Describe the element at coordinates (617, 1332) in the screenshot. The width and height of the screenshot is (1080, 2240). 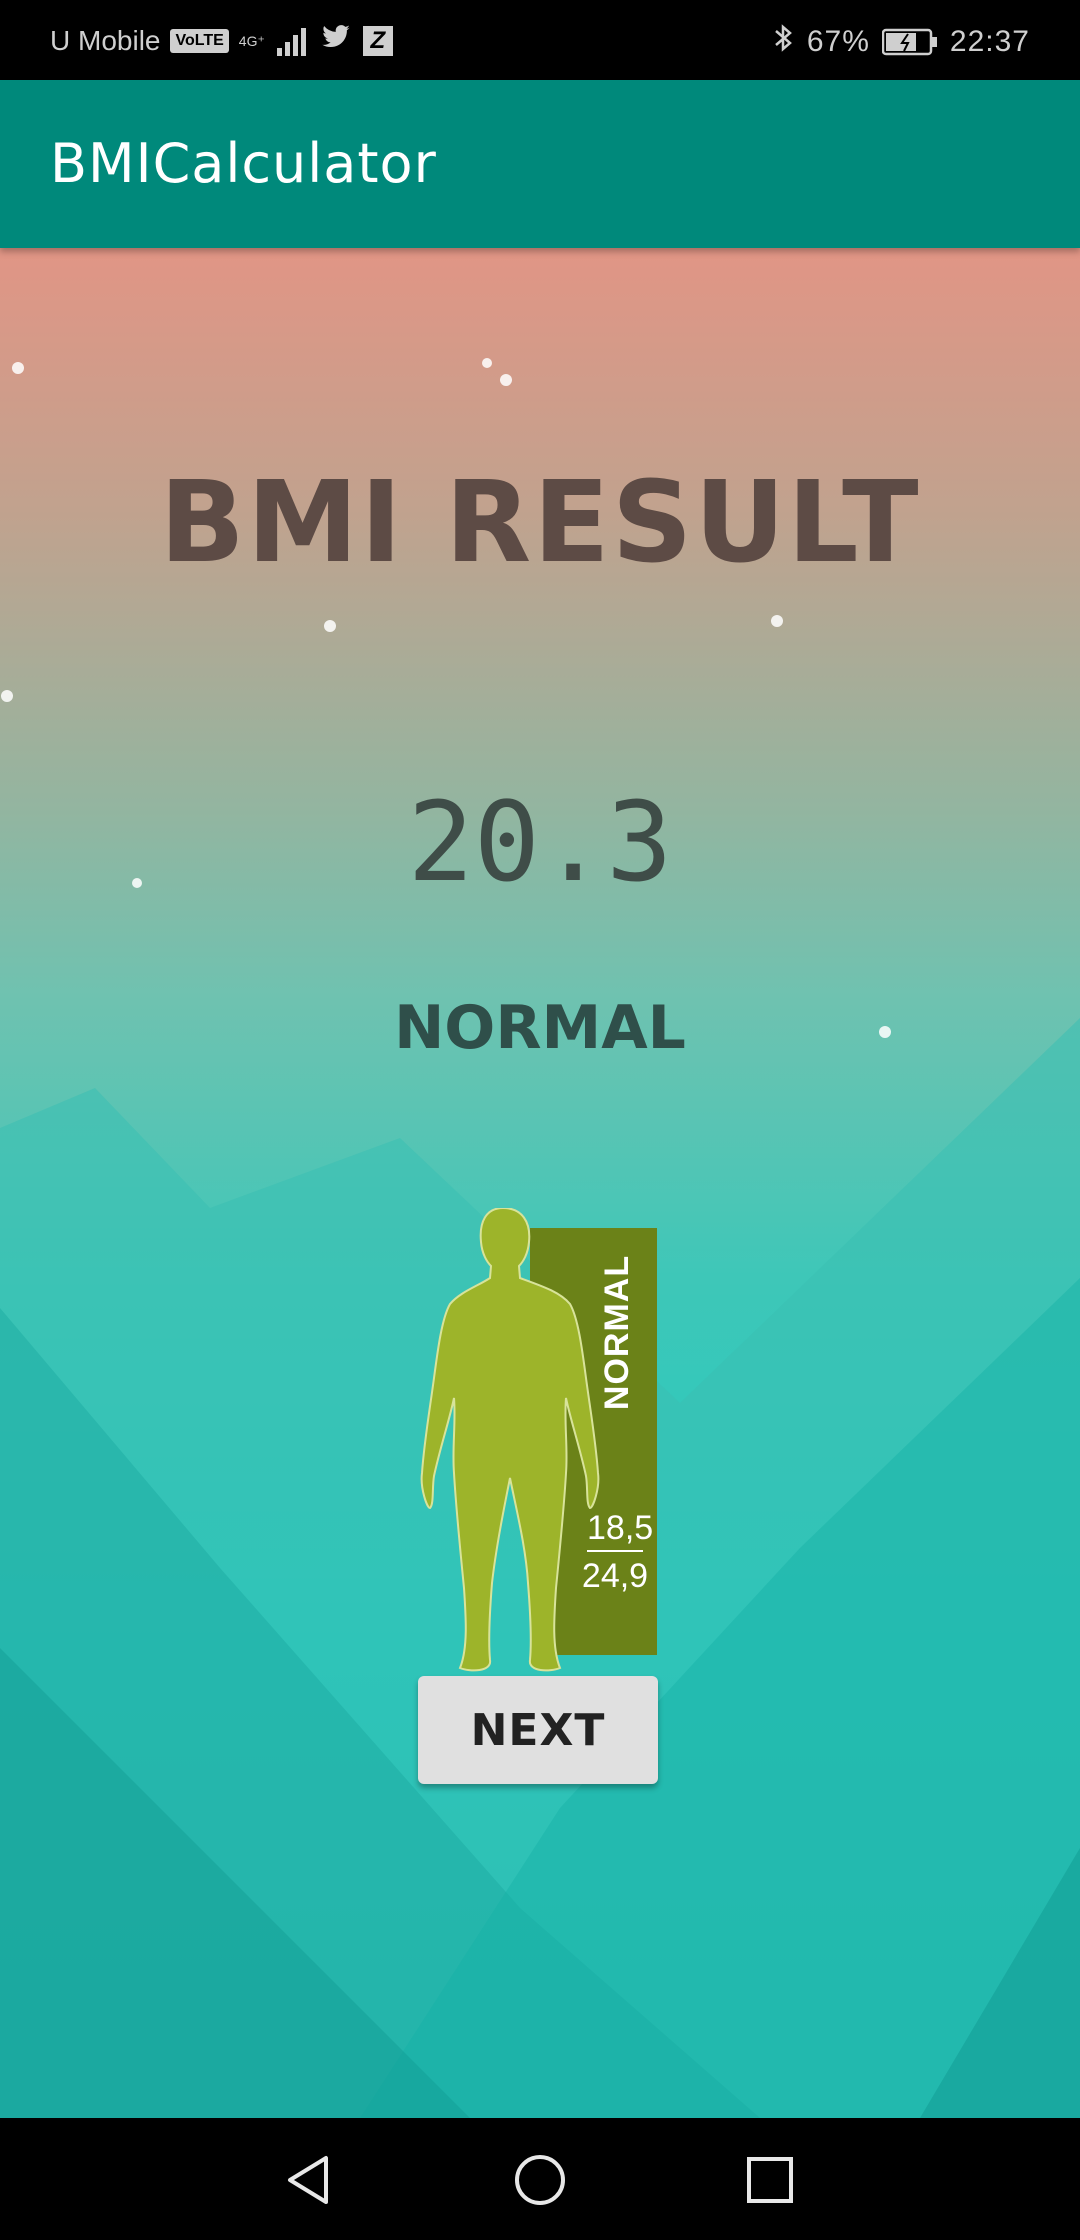
I see `band-label-text: NORMAL` at that location.